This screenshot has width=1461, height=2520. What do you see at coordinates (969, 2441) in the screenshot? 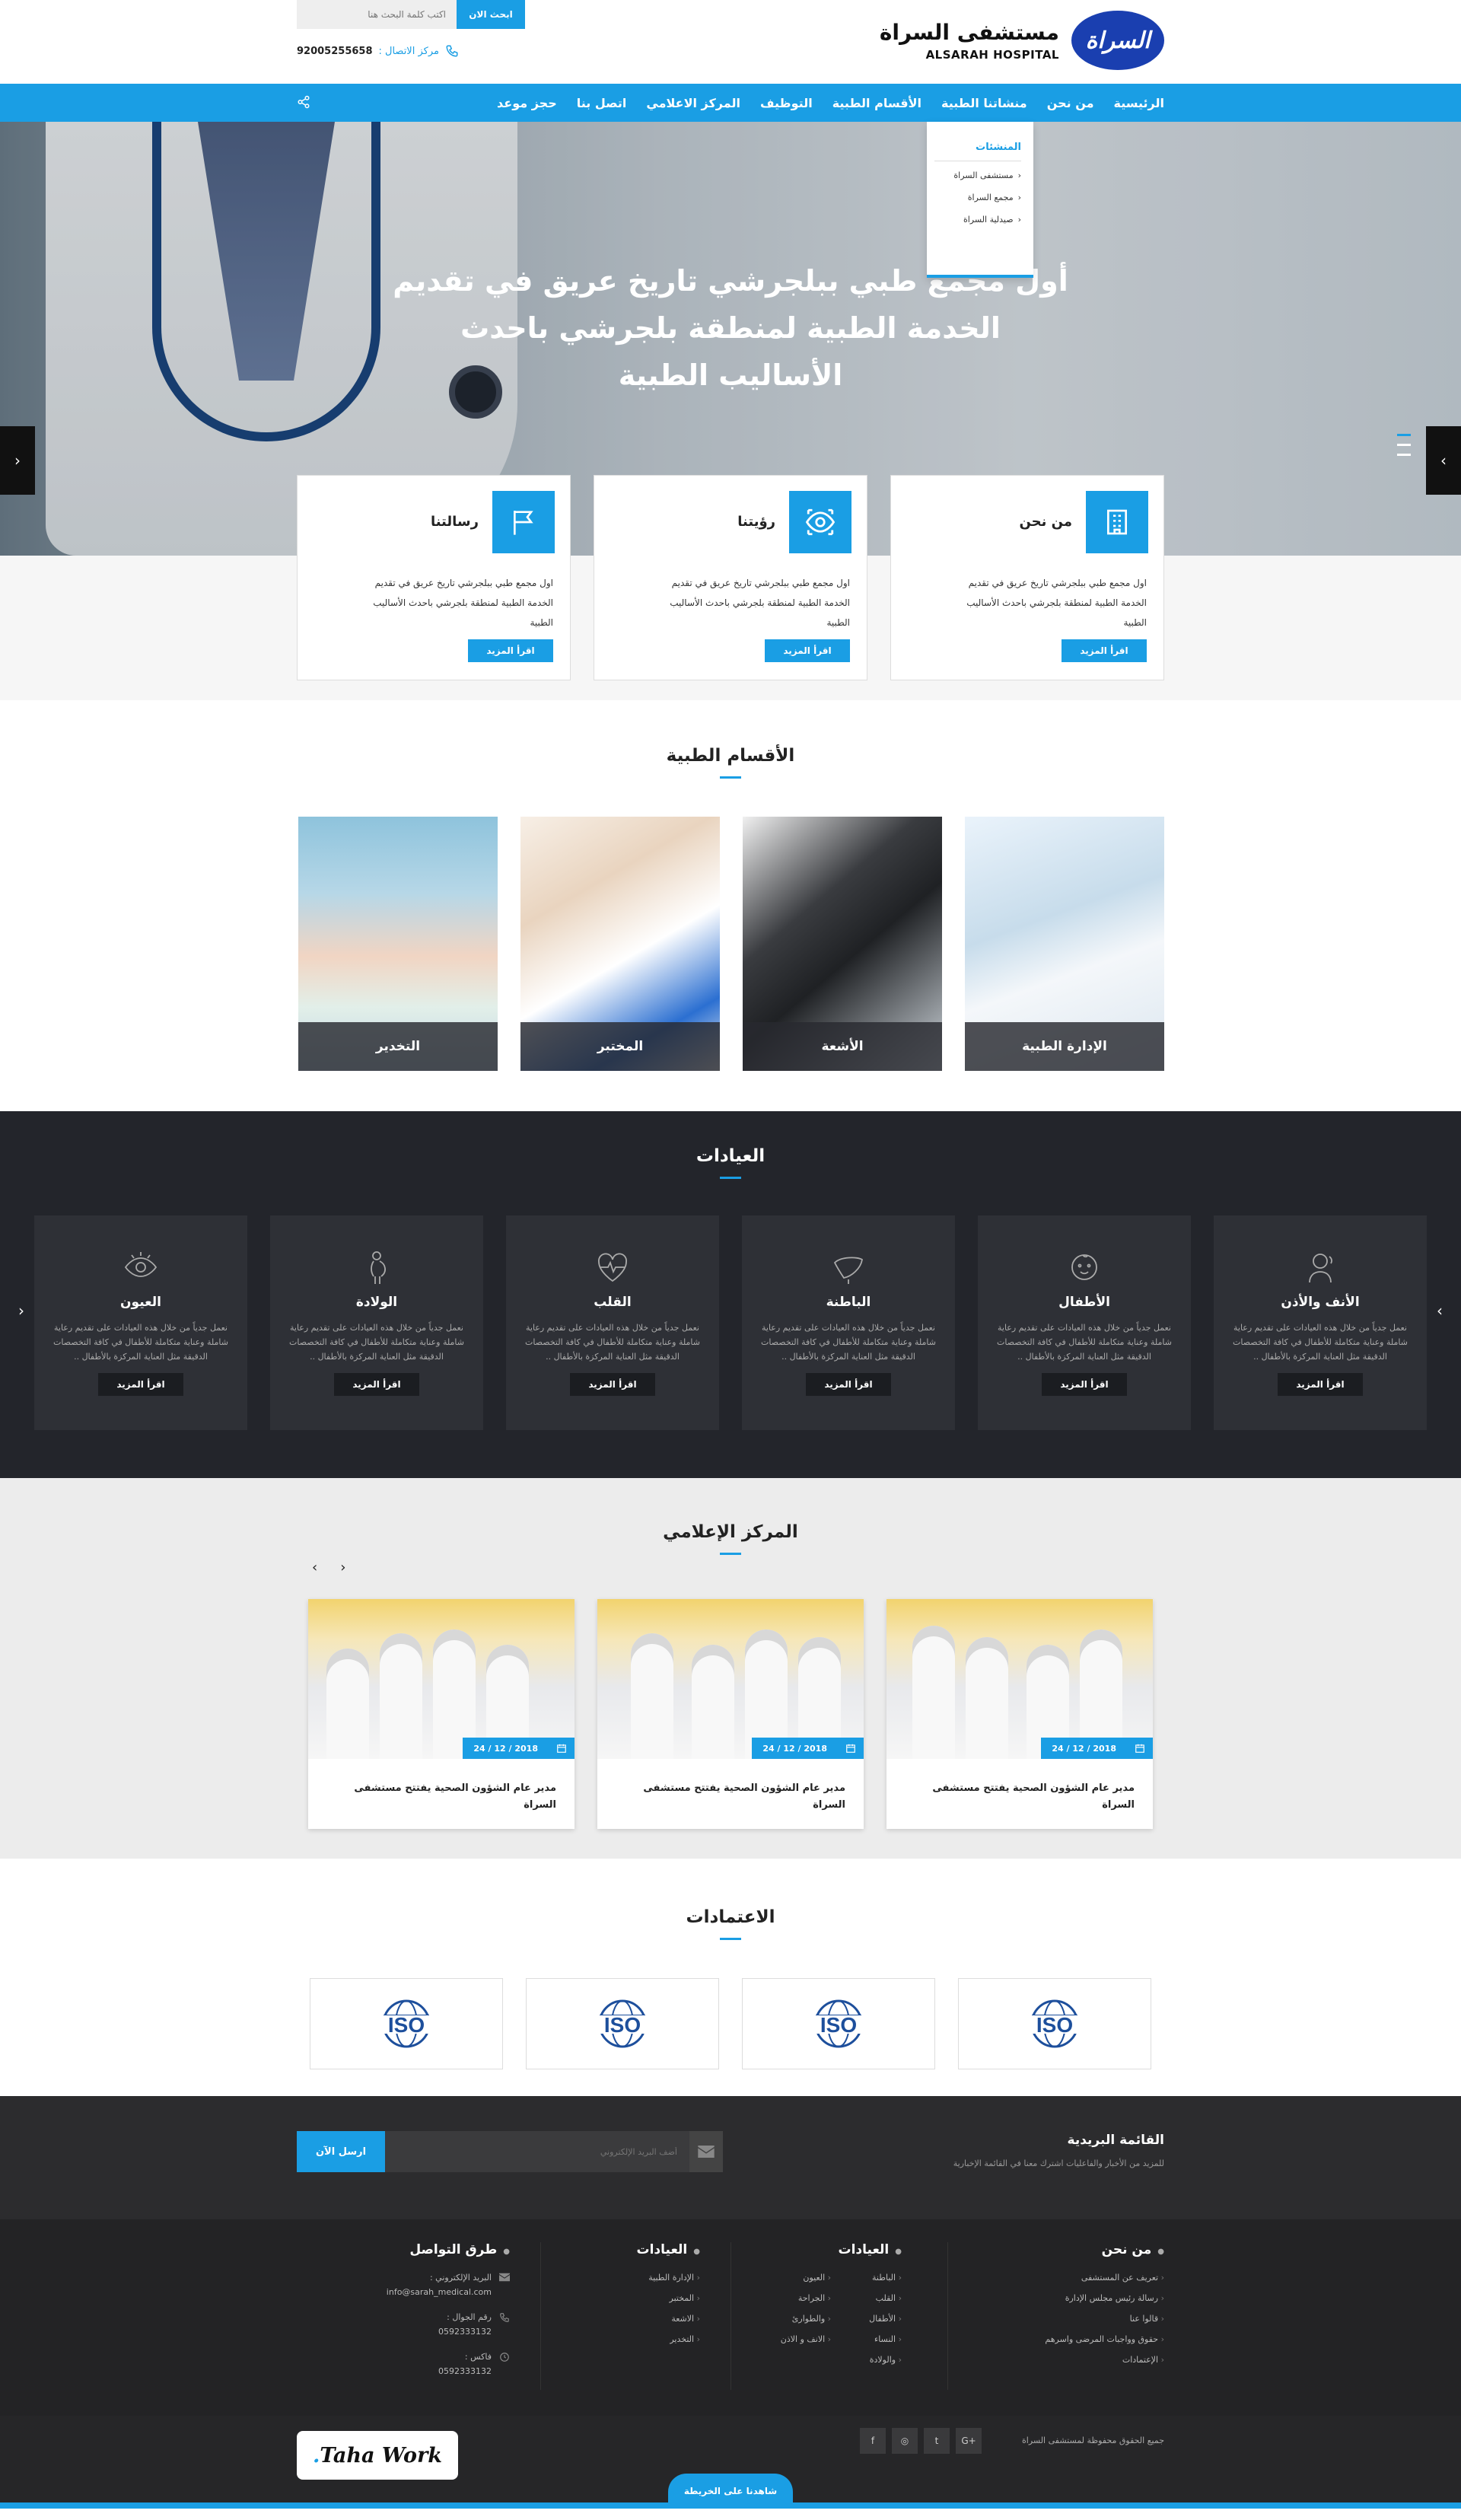
I see `google-plus-icon: G+` at bounding box center [969, 2441].